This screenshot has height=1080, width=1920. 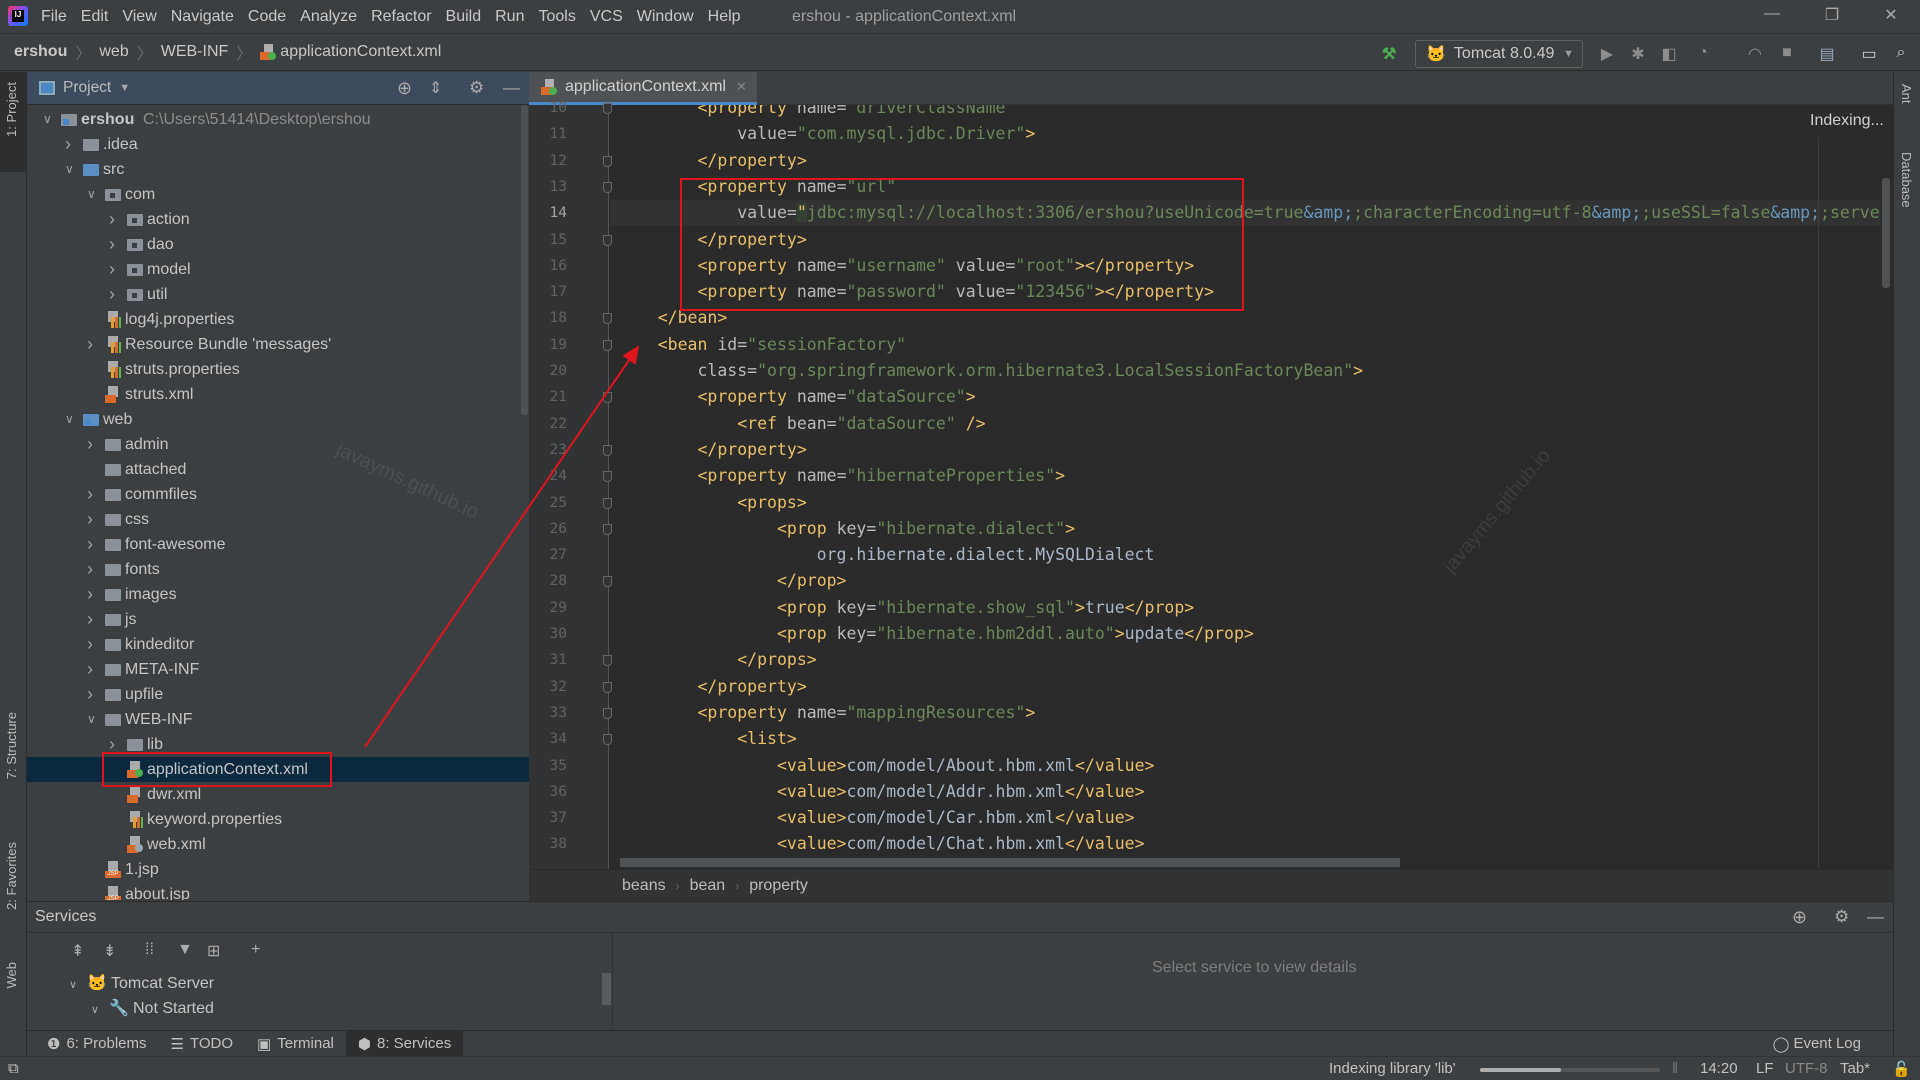 What do you see at coordinates (95, 17) in the screenshot?
I see `menu-edit: Edit` at bounding box center [95, 17].